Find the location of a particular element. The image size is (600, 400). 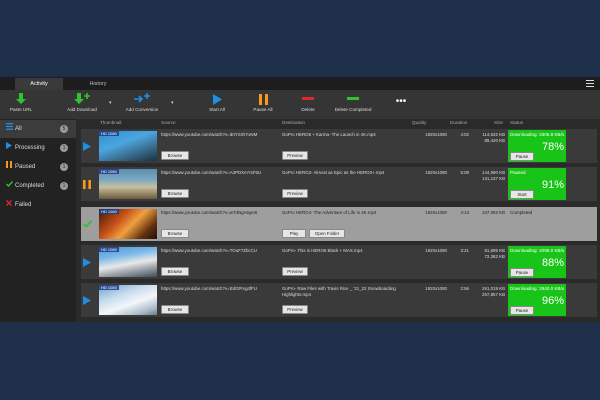

column-quality: Quality is located at coordinates (419, 123).